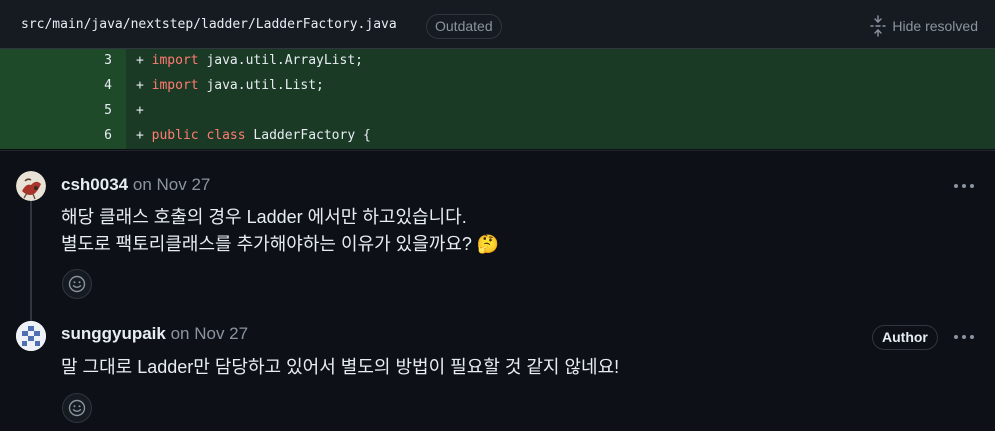  I want to click on line-code: + import java.util.List;, so click(560, 86).